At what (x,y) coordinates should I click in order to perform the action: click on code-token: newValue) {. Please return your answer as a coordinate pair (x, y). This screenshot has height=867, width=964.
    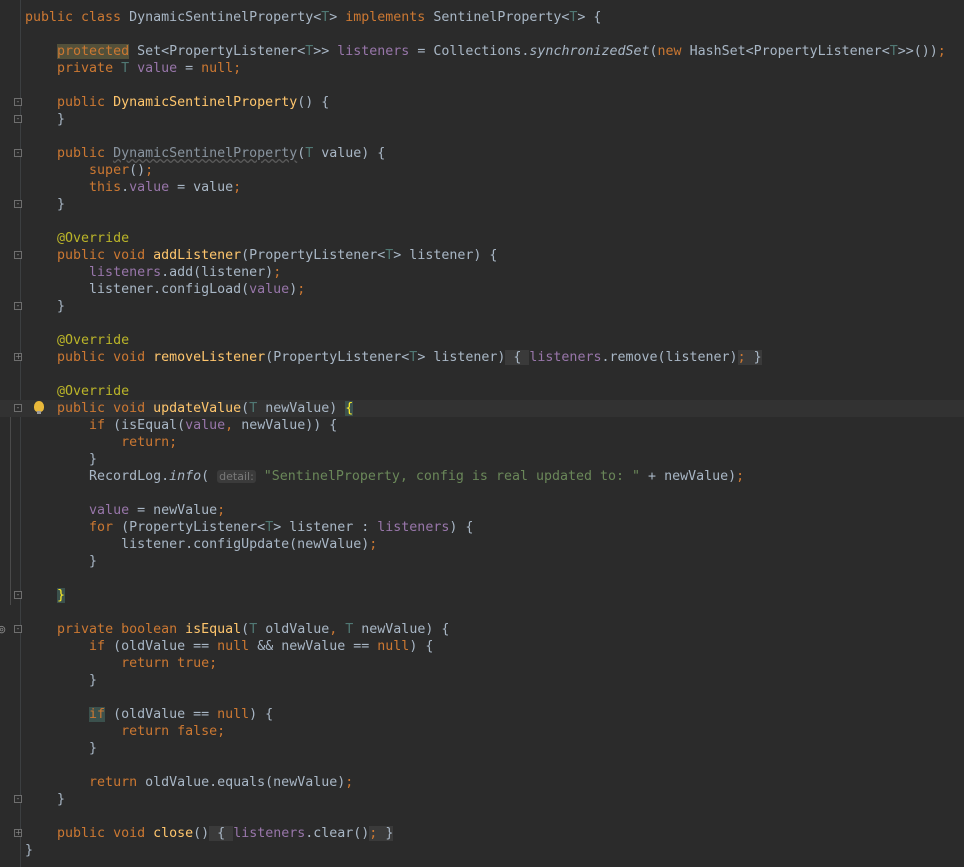
    Looking at the image, I should click on (405, 629).